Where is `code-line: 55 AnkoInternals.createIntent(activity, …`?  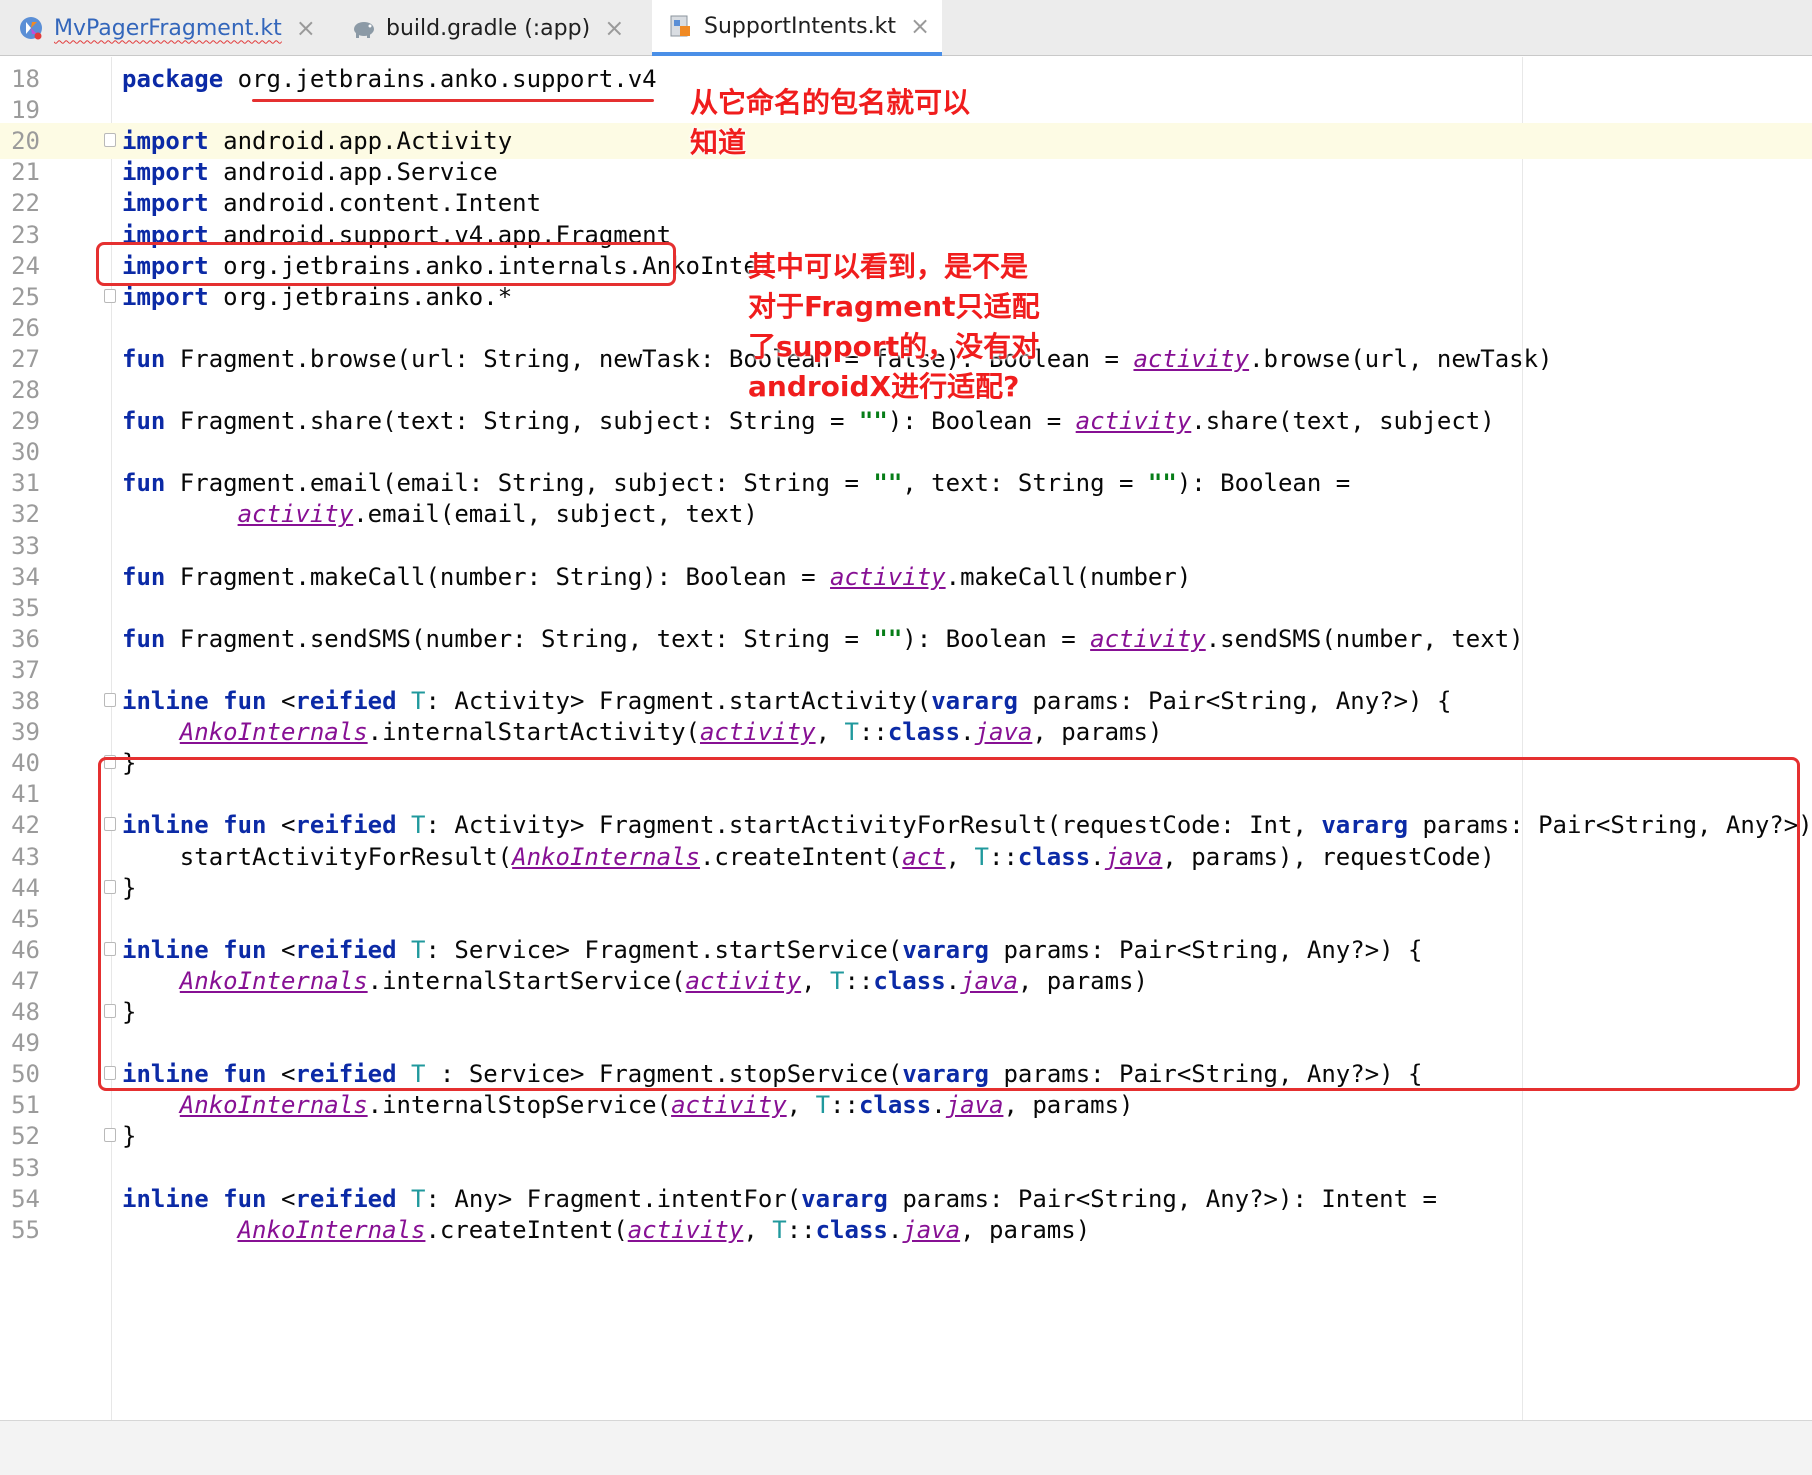 code-line: 55 AnkoInternals.createIntent(activity, … is located at coordinates (906, 1230).